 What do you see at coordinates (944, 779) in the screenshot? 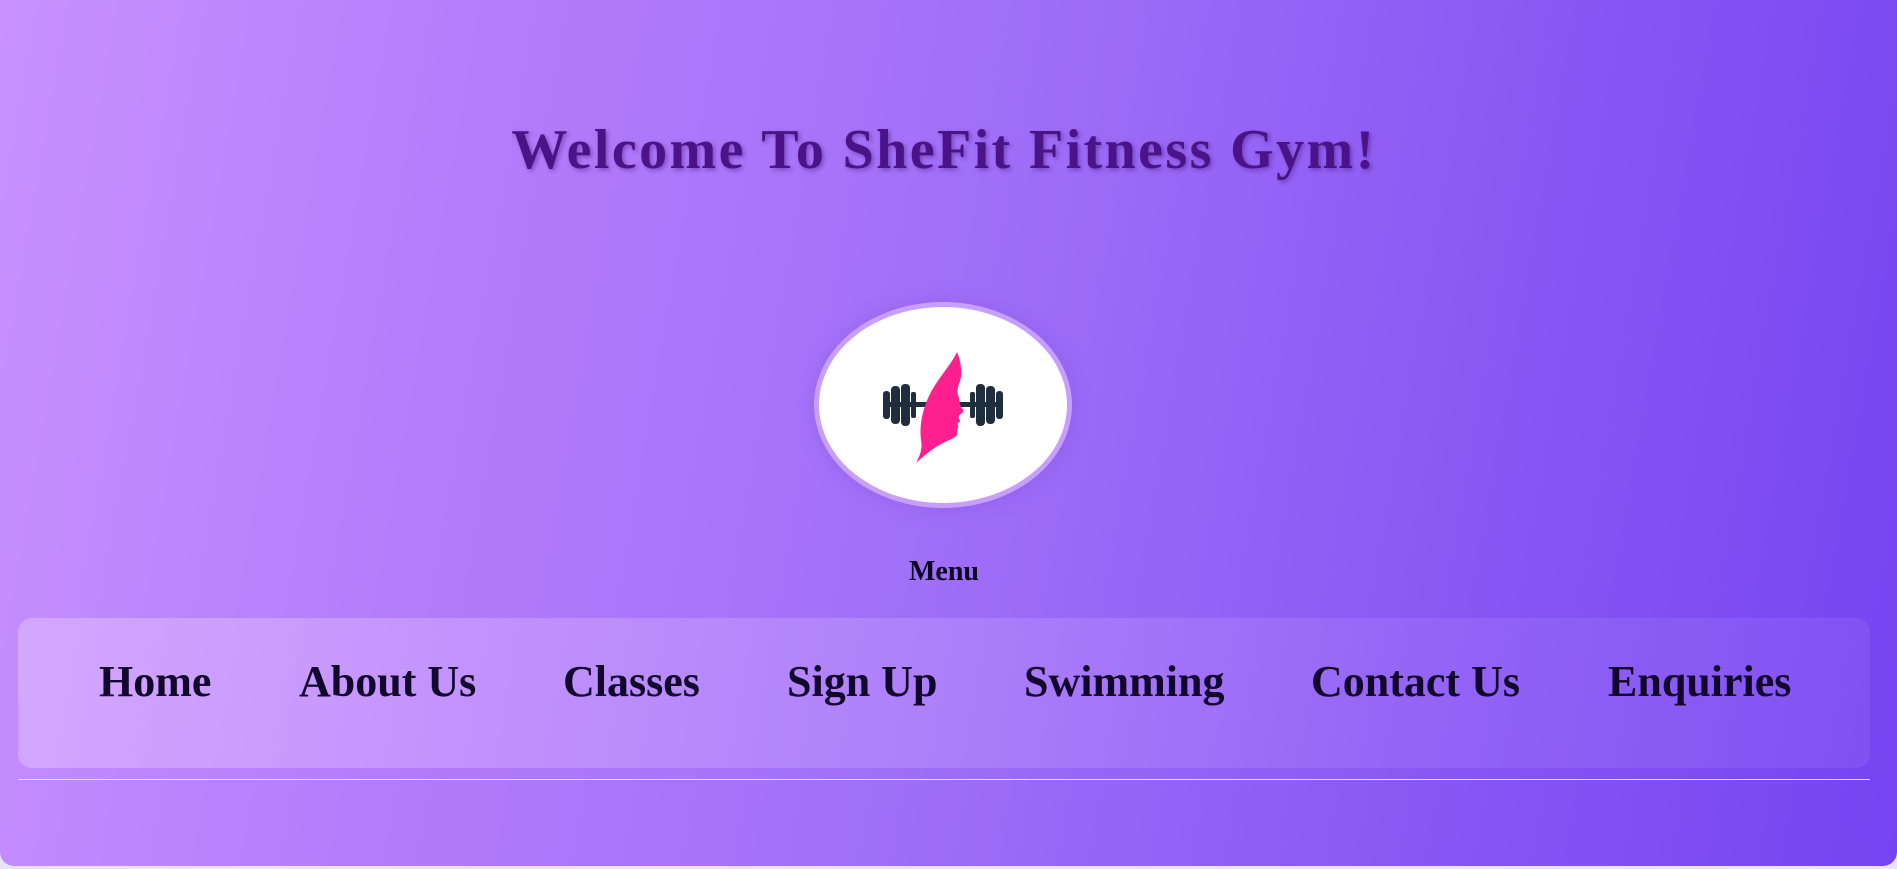
I see `horizontal-divider` at bounding box center [944, 779].